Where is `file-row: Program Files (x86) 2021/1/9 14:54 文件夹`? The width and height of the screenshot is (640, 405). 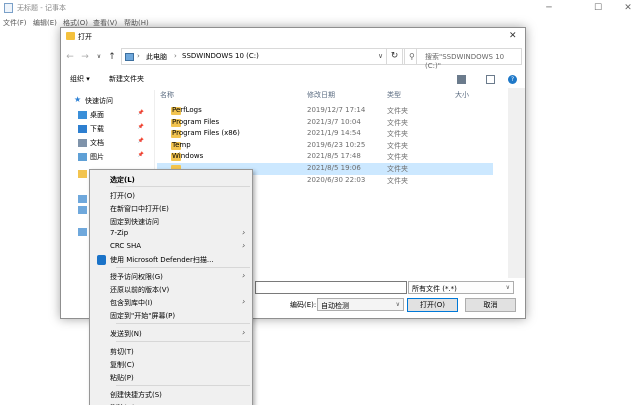
file-row: Program Files (x86) 2021/1/9 14:54 文件夹 is located at coordinates (325, 134).